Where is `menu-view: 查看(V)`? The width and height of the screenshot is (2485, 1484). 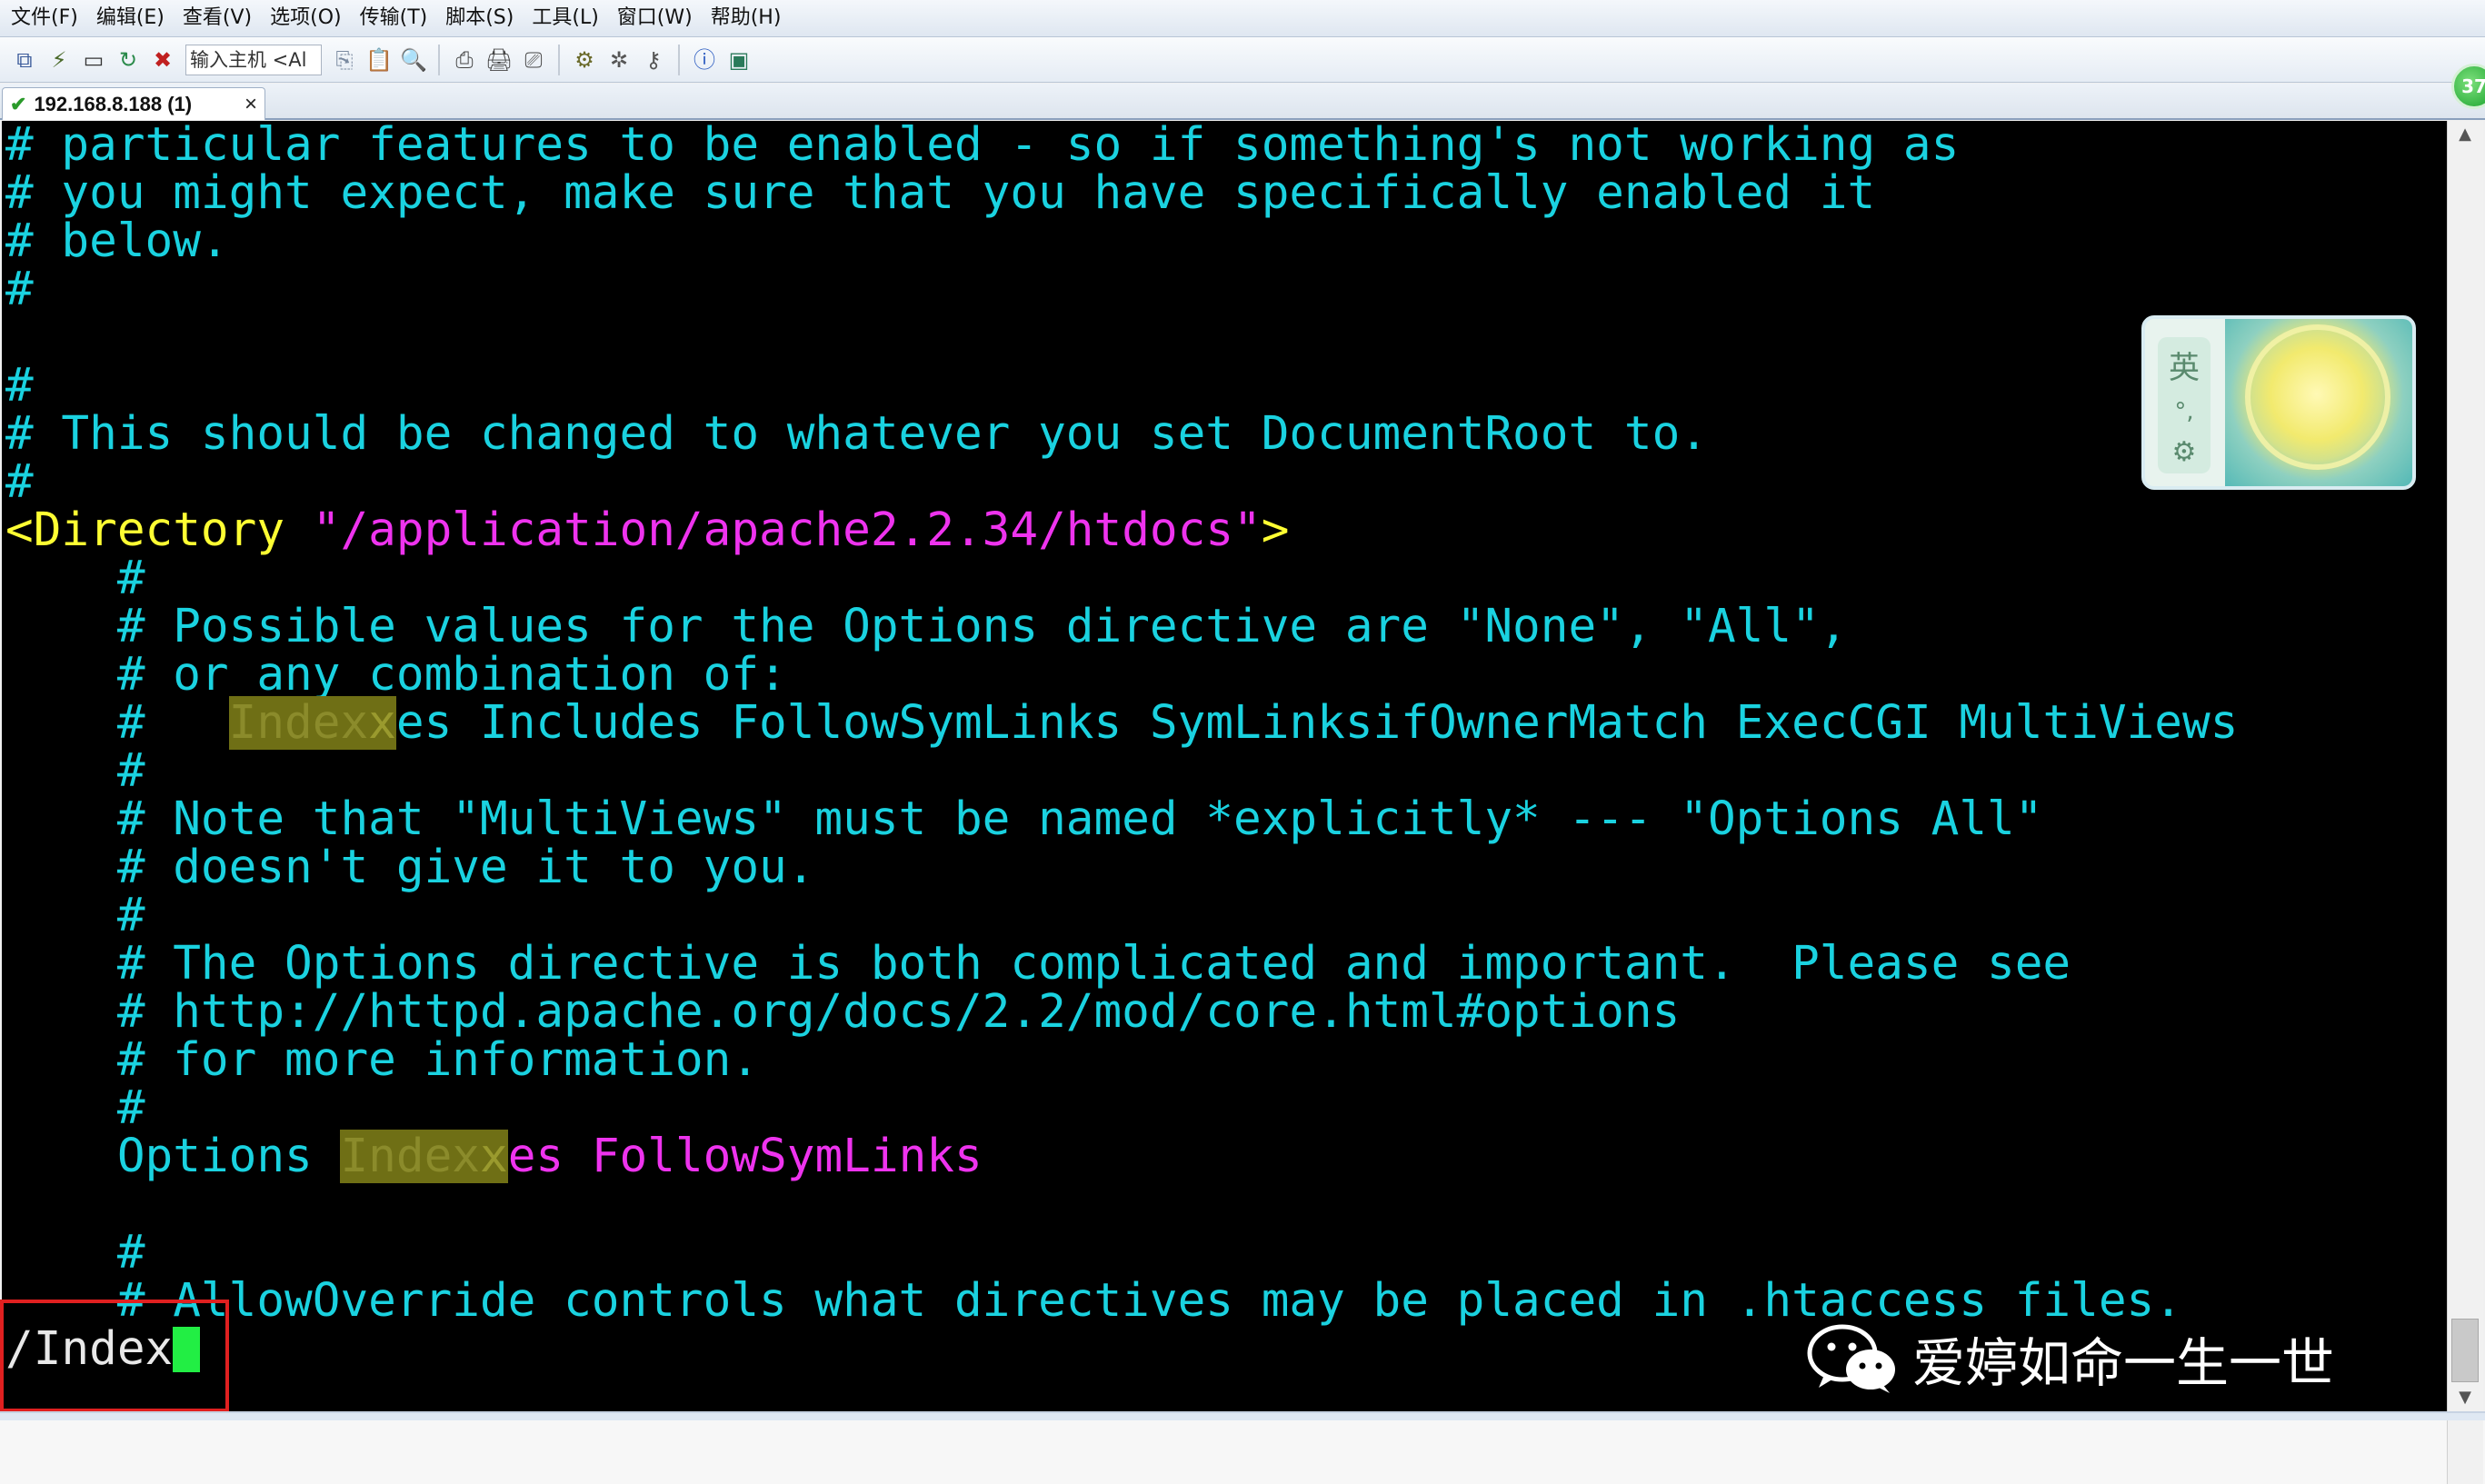
menu-view: 查看(V) is located at coordinates (217, 18).